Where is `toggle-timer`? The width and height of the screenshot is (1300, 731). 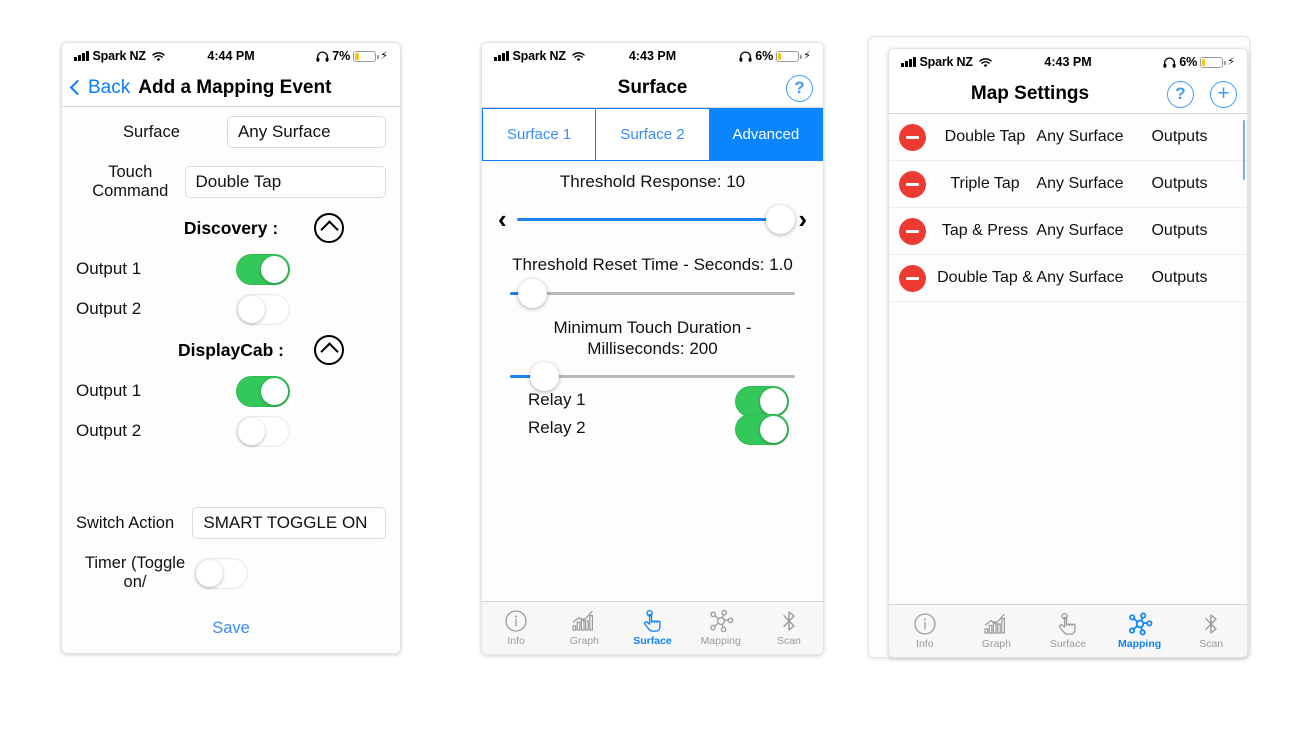 toggle-timer is located at coordinates (221, 573).